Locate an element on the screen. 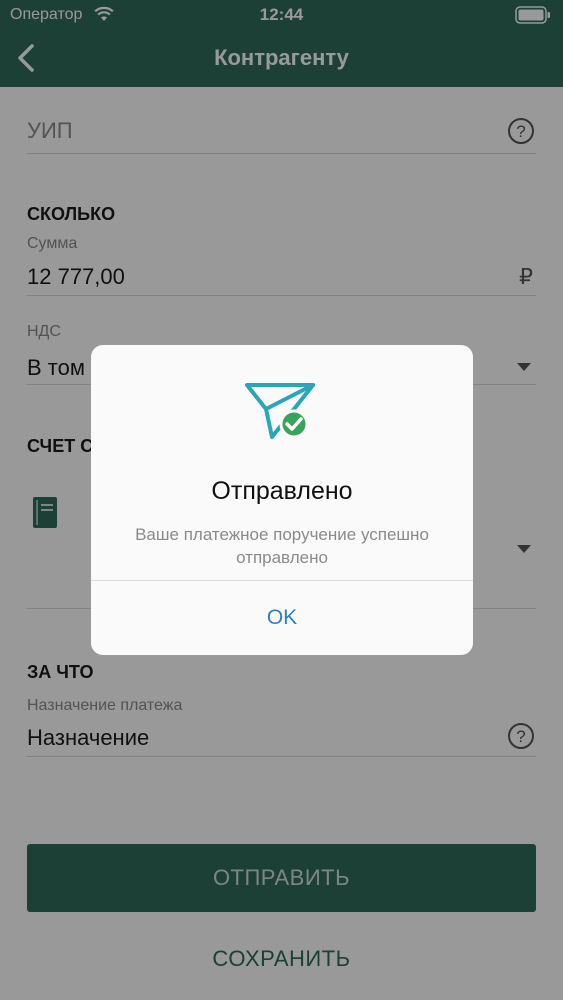 The image size is (563, 1000). ok-button: OK is located at coordinates (282, 618).